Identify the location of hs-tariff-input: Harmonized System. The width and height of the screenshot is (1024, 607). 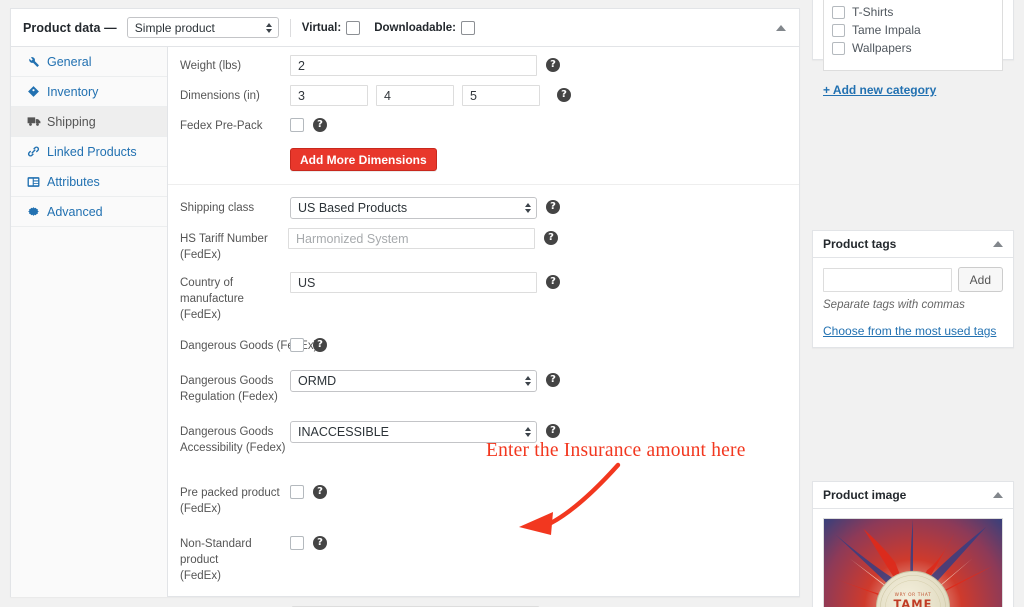
(411, 238).